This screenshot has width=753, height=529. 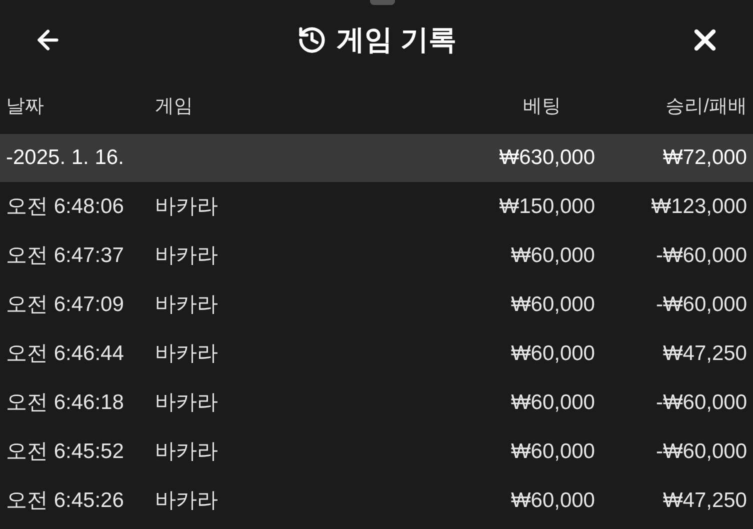 What do you see at coordinates (396, 40) in the screenshot?
I see `window-title: 게임 기록` at bounding box center [396, 40].